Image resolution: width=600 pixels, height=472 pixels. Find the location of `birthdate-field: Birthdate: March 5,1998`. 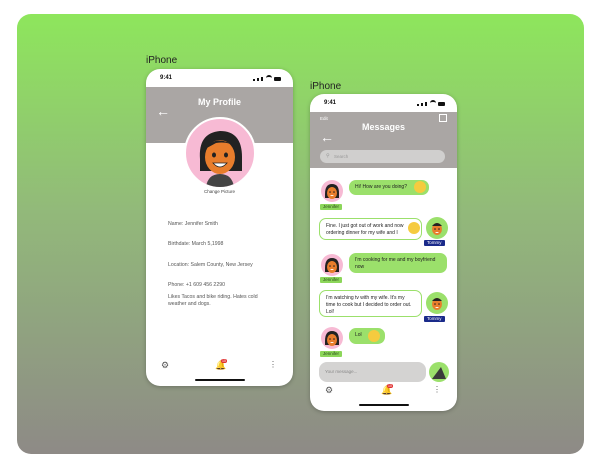

birthdate-field: Birthdate: March 5,1998 is located at coordinates (196, 244).